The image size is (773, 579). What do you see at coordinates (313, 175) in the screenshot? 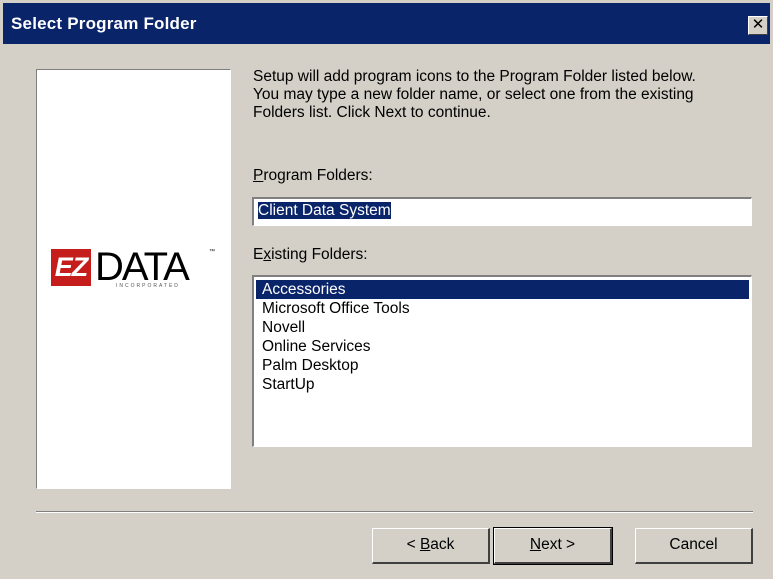
I see `program-folders-label: Program Folders:` at bounding box center [313, 175].